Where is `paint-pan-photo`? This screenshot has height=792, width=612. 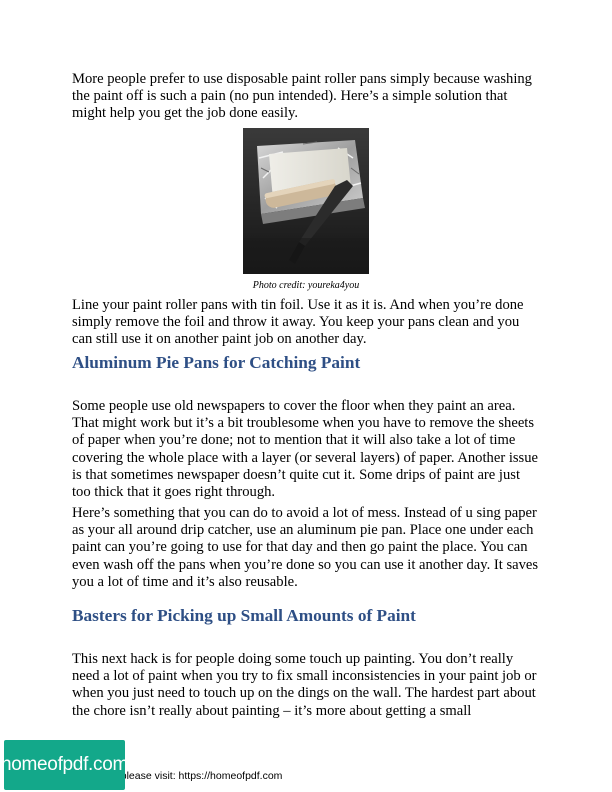
paint-pan-photo is located at coordinates (306, 201).